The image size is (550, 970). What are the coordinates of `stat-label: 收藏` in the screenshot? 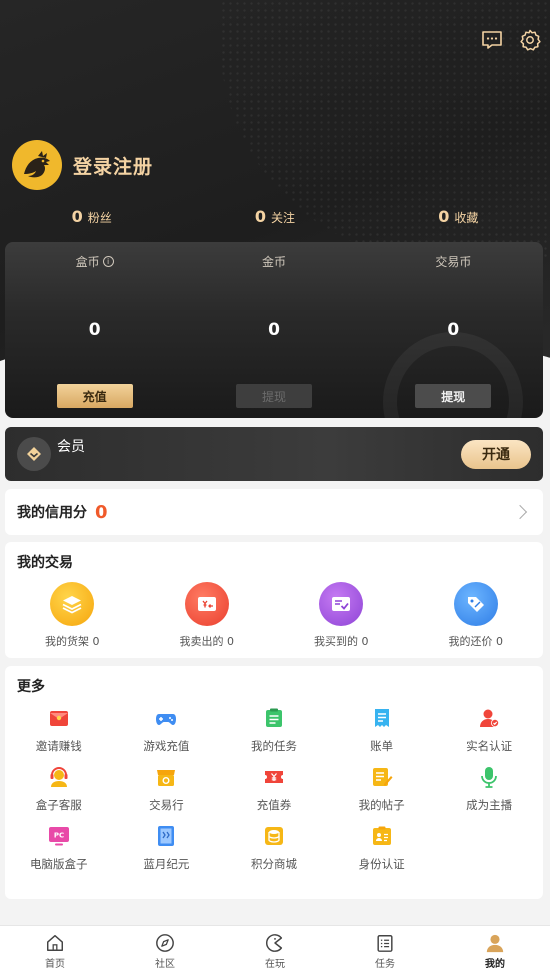 It's located at (466, 218).